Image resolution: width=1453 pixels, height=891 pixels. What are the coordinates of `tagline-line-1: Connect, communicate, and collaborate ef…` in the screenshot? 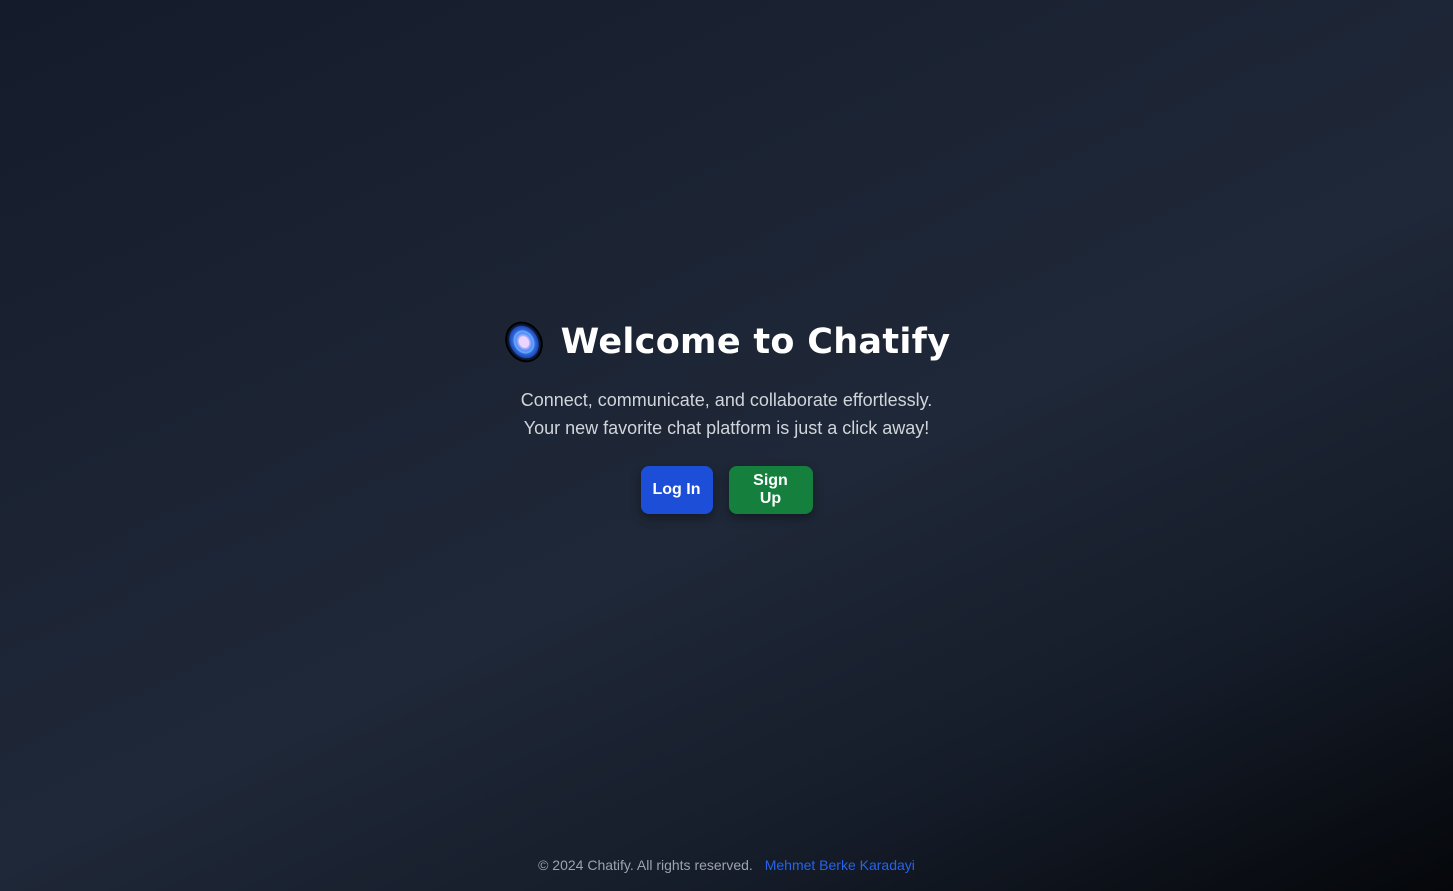 It's located at (726, 400).